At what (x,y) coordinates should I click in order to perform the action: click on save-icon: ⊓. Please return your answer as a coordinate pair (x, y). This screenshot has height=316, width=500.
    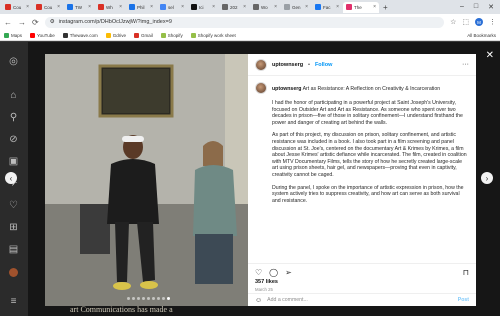
    Looking at the image, I should click on (466, 272).